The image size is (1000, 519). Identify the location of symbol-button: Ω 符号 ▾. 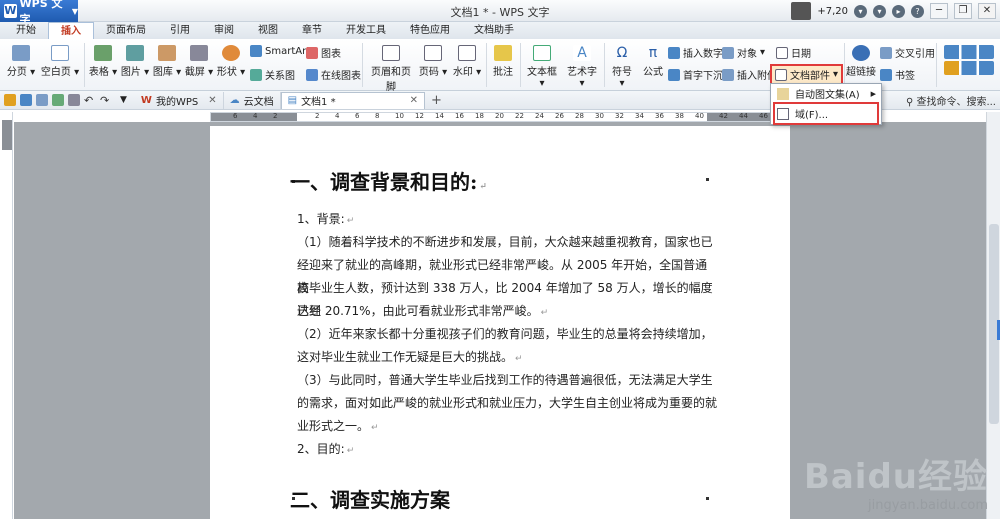
(622, 67).